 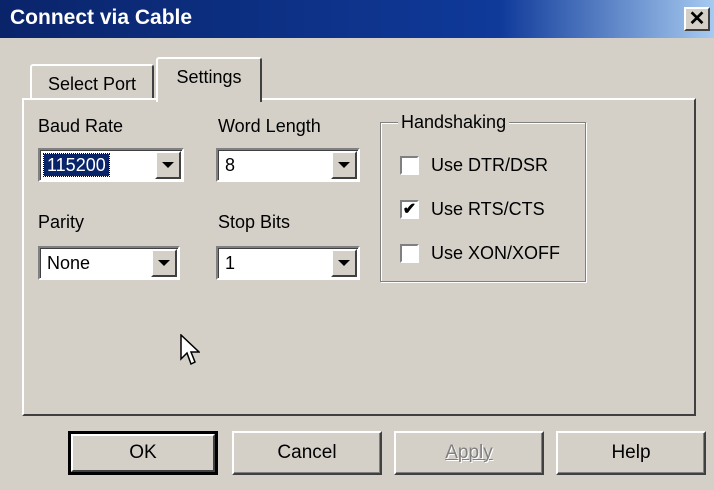 I want to click on stop-bits-dropdown: 1, so click(x=288, y=263).